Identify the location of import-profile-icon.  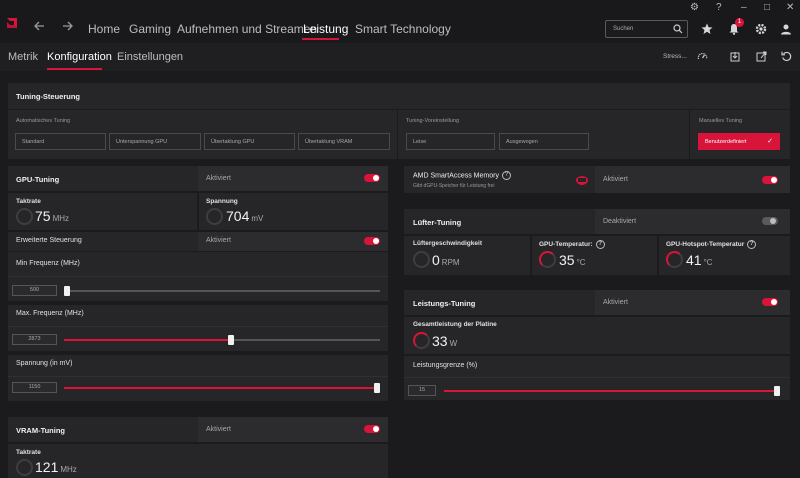
(735, 56).